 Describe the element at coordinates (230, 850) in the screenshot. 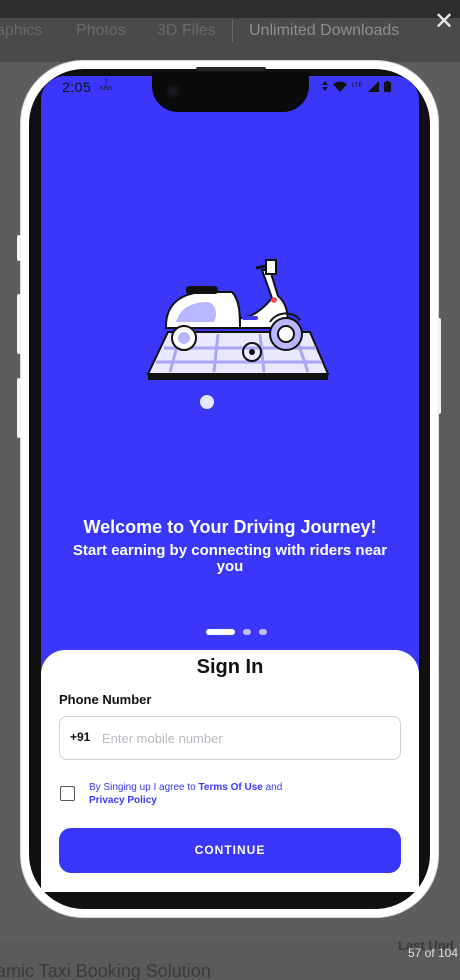

I see `continue-button: CONTINUE` at that location.